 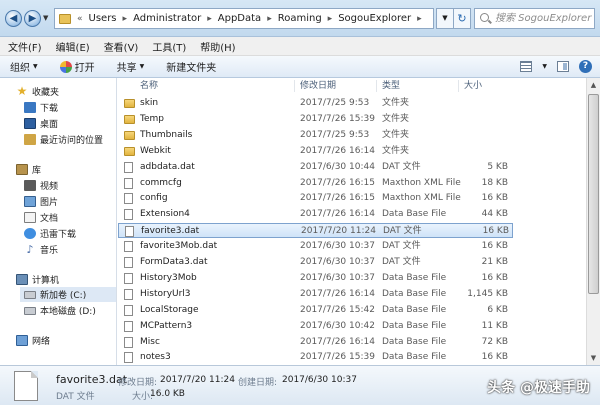 I want to click on nav-videos: 视频, so click(x=41, y=185).